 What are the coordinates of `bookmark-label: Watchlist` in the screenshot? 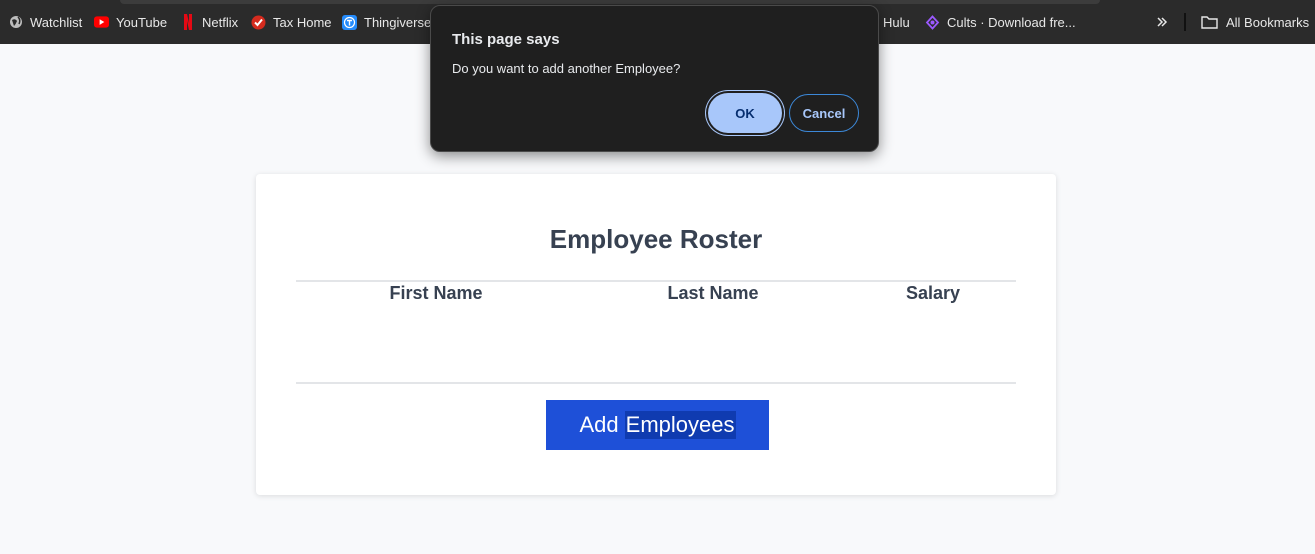 It's located at (56, 22).